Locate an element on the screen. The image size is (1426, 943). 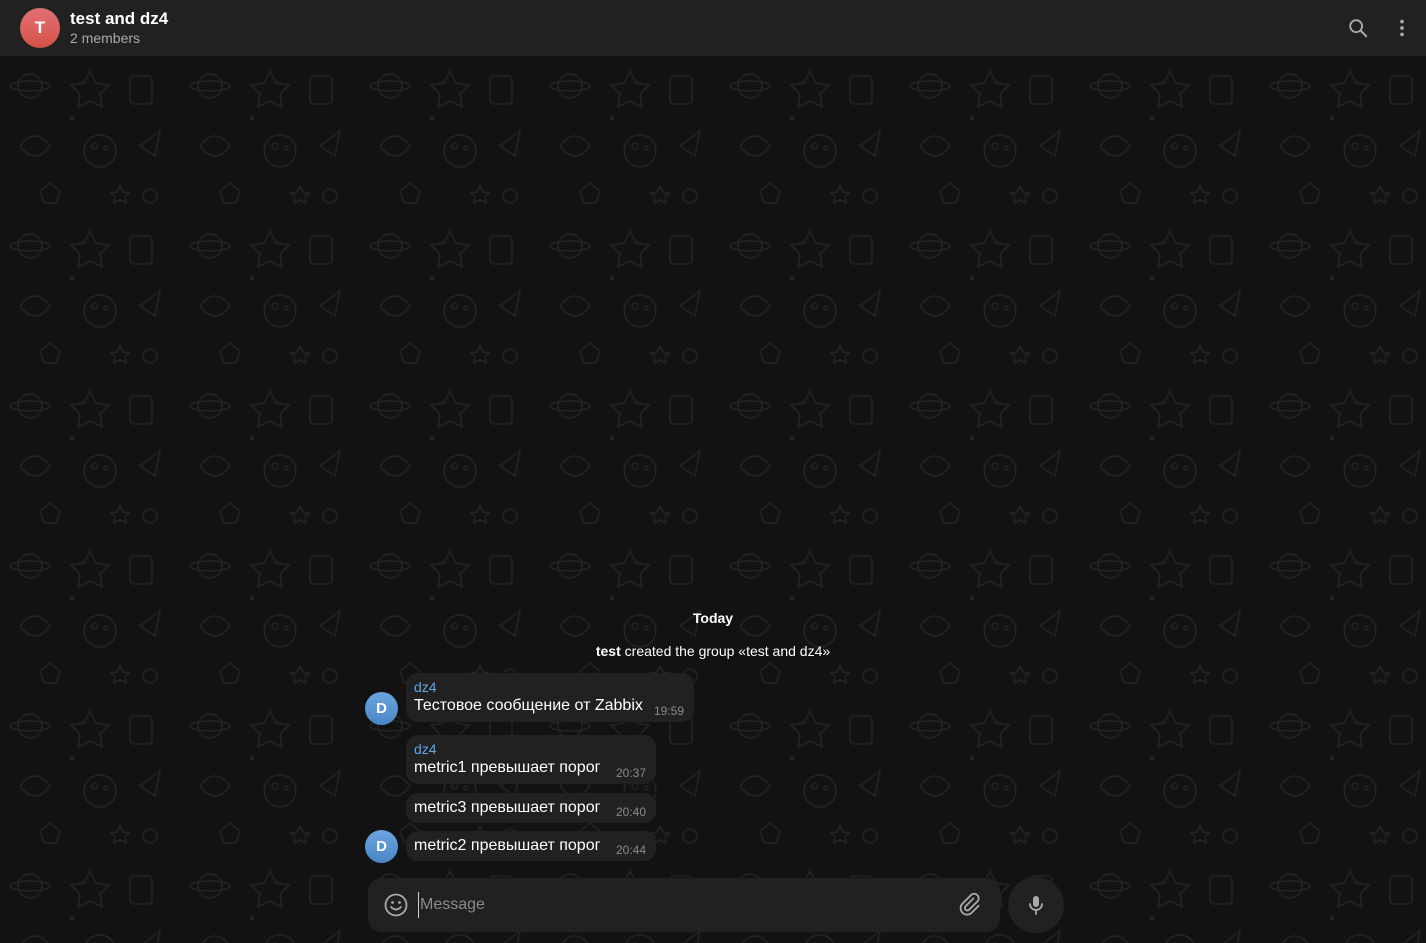
search-button is located at coordinates (1358, 28).